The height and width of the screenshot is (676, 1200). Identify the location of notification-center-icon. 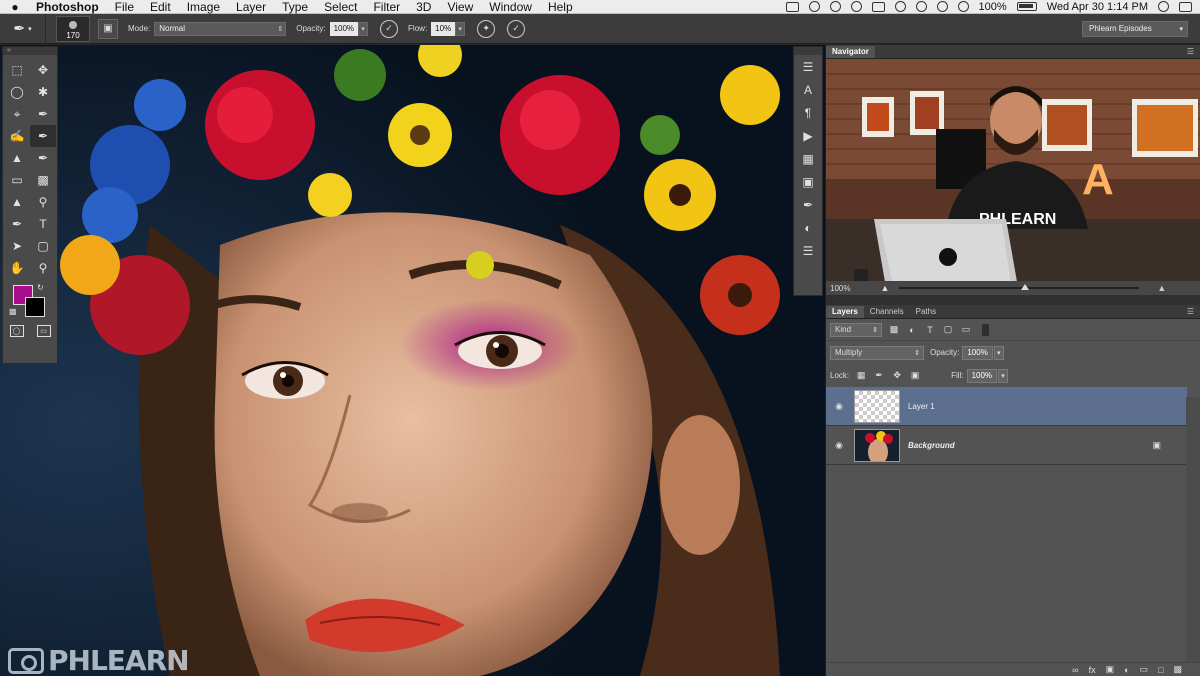
(1185, 6).